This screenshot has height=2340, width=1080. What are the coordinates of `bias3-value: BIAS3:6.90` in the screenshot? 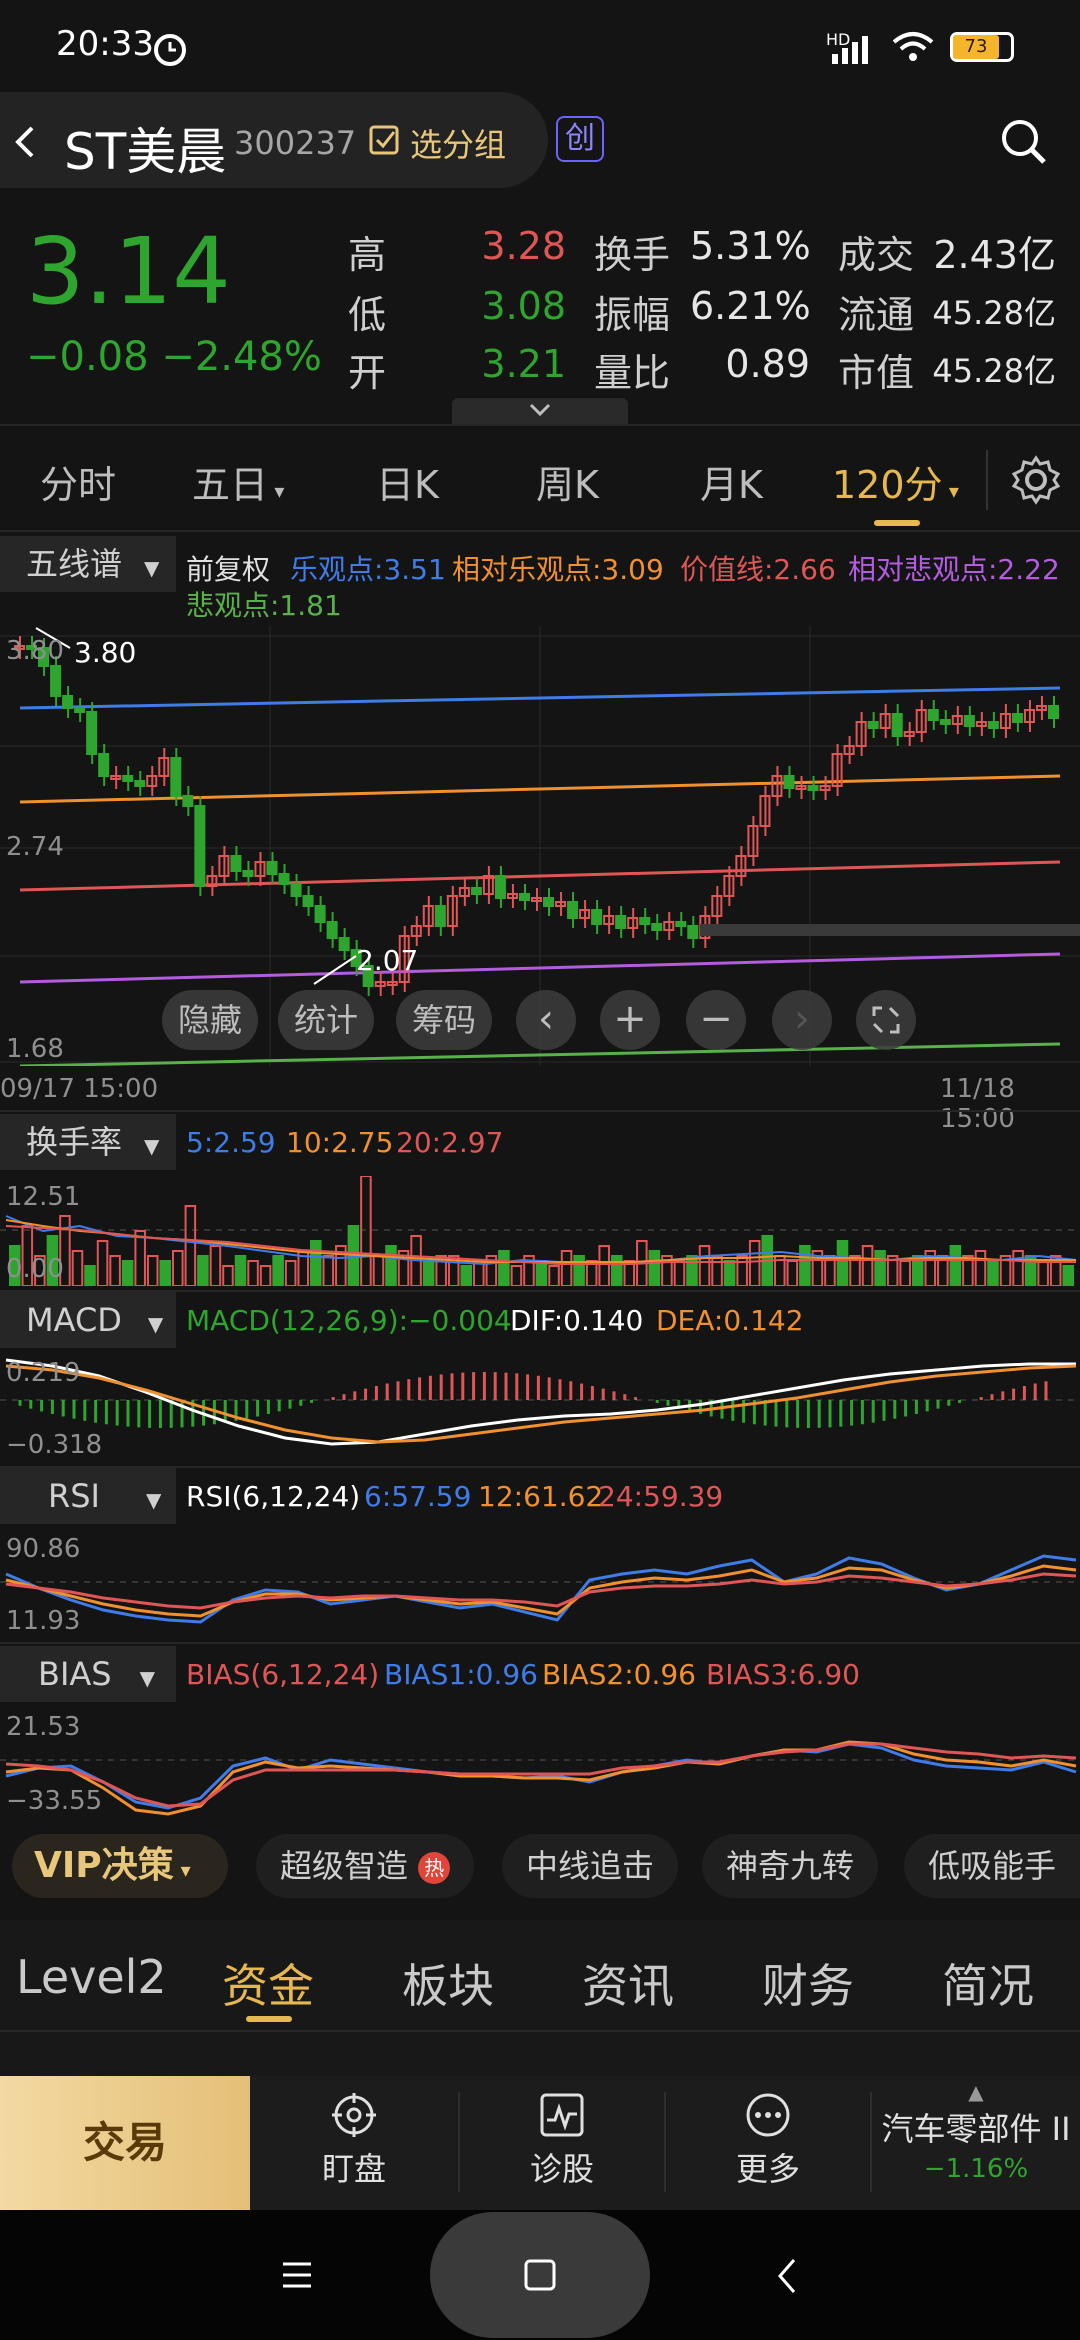 It's located at (783, 1674).